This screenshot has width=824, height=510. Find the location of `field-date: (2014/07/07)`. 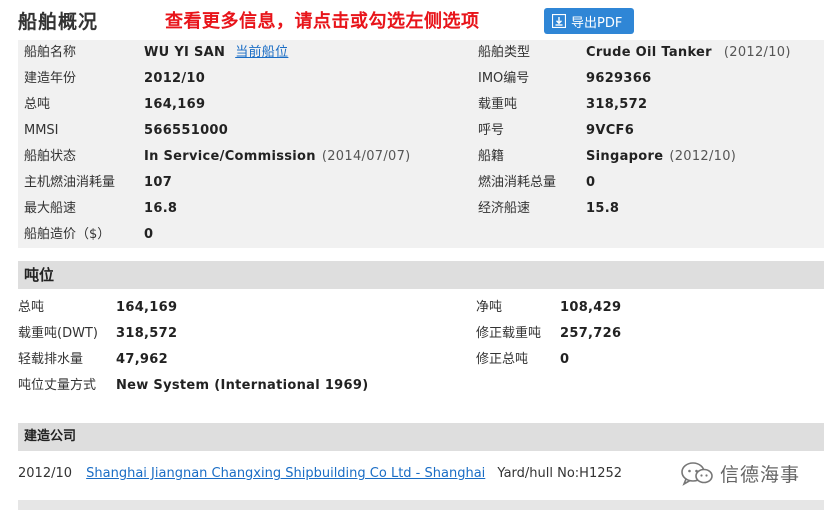

field-date: (2014/07/07) is located at coordinates (366, 156).